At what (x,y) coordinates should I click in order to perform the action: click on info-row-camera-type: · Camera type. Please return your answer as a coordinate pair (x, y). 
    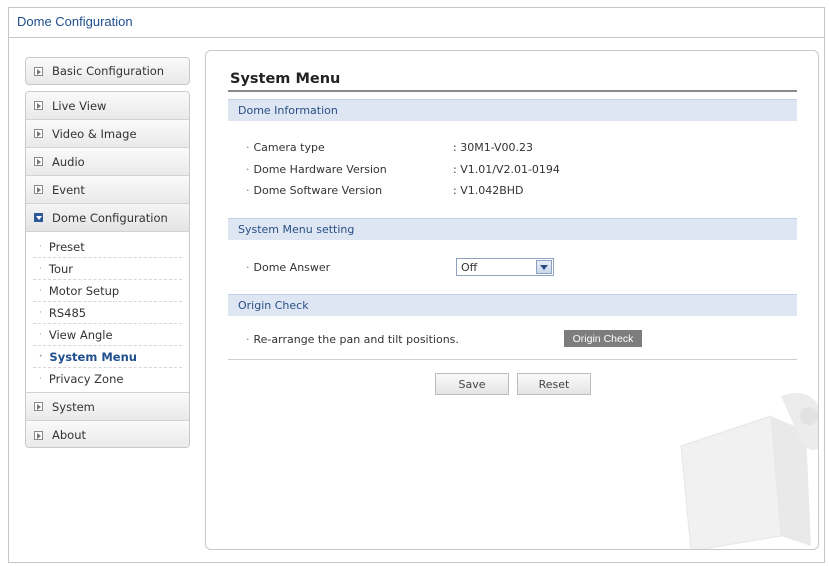
    Looking at the image, I should click on (285, 147).